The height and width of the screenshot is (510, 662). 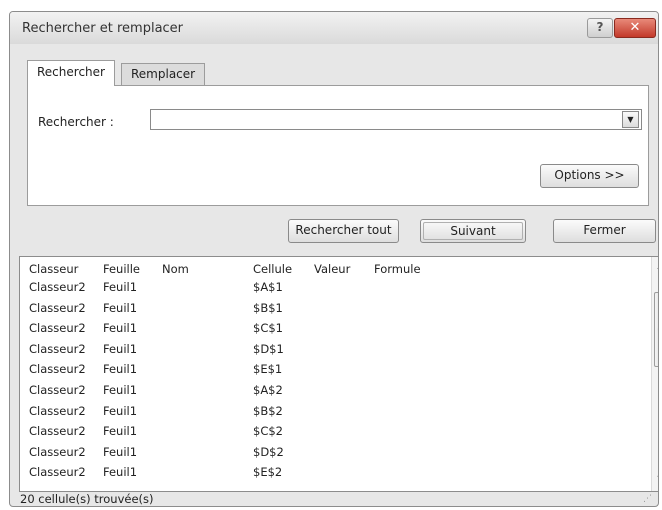 What do you see at coordinates (331, 290) in the screenshot?
I see `table-row: Classeur2 Feuil1 $A$1` at bounding box center [331, 290].